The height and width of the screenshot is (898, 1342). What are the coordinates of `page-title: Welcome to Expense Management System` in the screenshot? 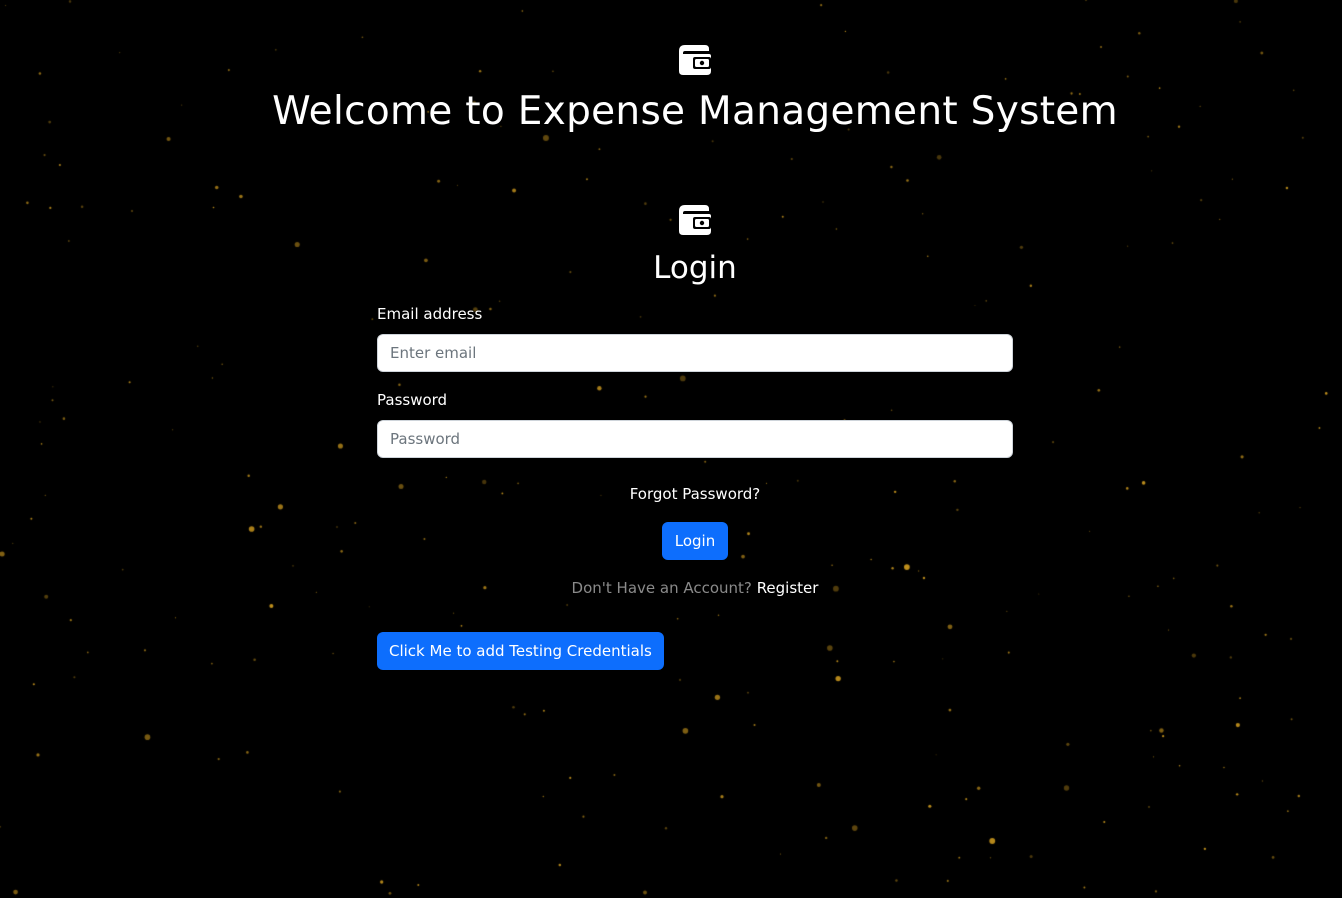 It's located at (695, 111).